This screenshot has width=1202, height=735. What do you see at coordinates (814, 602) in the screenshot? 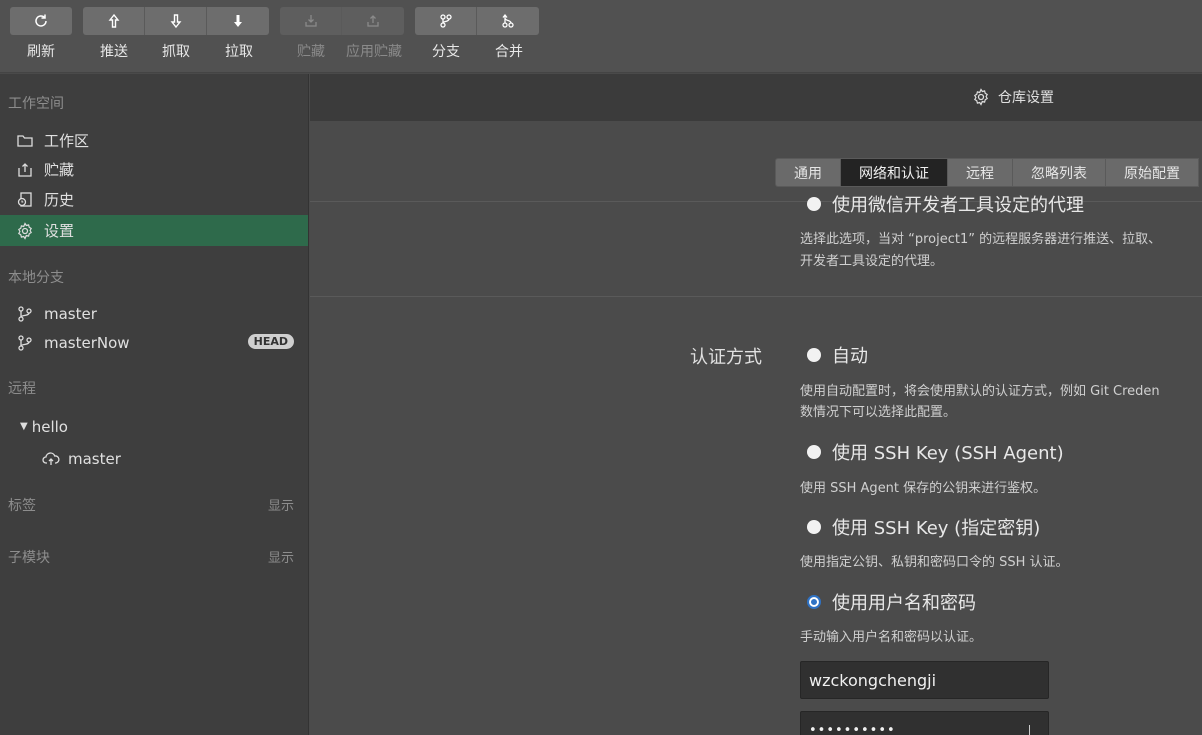
I see `radio-button-checked` at bounding box center [814, 602].